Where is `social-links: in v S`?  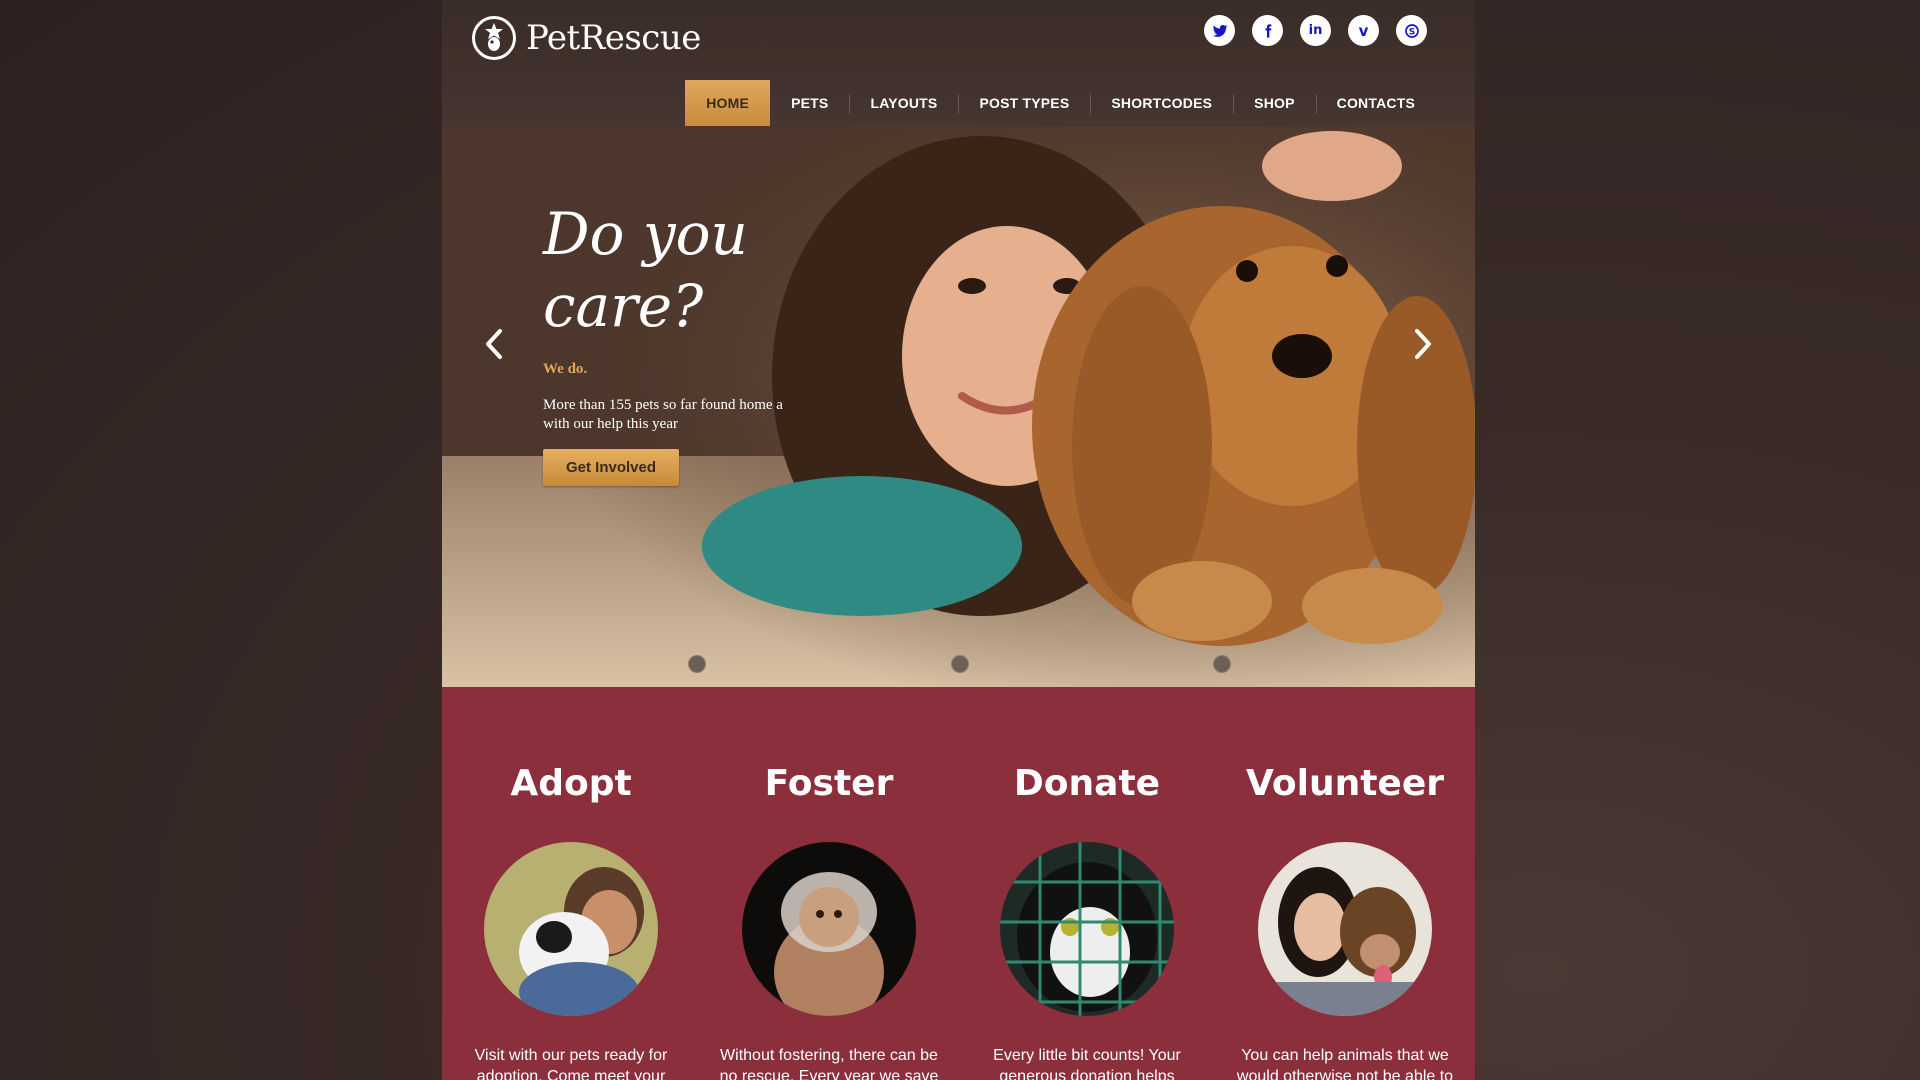
social-links: in v S is located at coordinates (1315, 30).